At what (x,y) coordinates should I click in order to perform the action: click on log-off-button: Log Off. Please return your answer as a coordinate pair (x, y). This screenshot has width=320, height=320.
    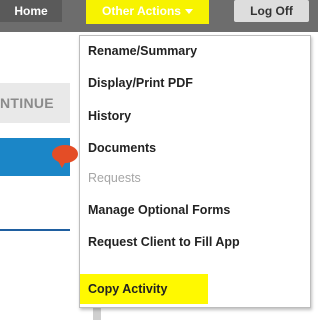
    Looking at the image, I should click on (271, 11).